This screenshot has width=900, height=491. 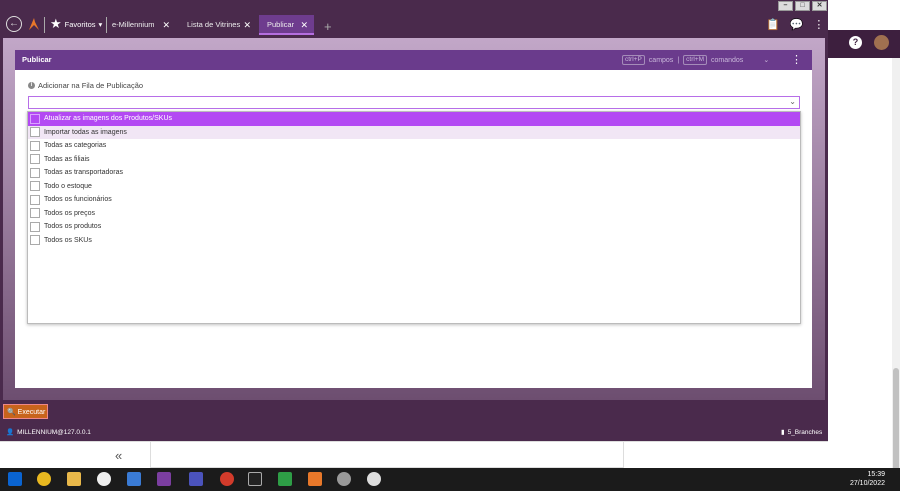 What do you see at coordinates (44, 479) in the screenshot?
I see `chrome-icon` at bounding box center [44, 479].